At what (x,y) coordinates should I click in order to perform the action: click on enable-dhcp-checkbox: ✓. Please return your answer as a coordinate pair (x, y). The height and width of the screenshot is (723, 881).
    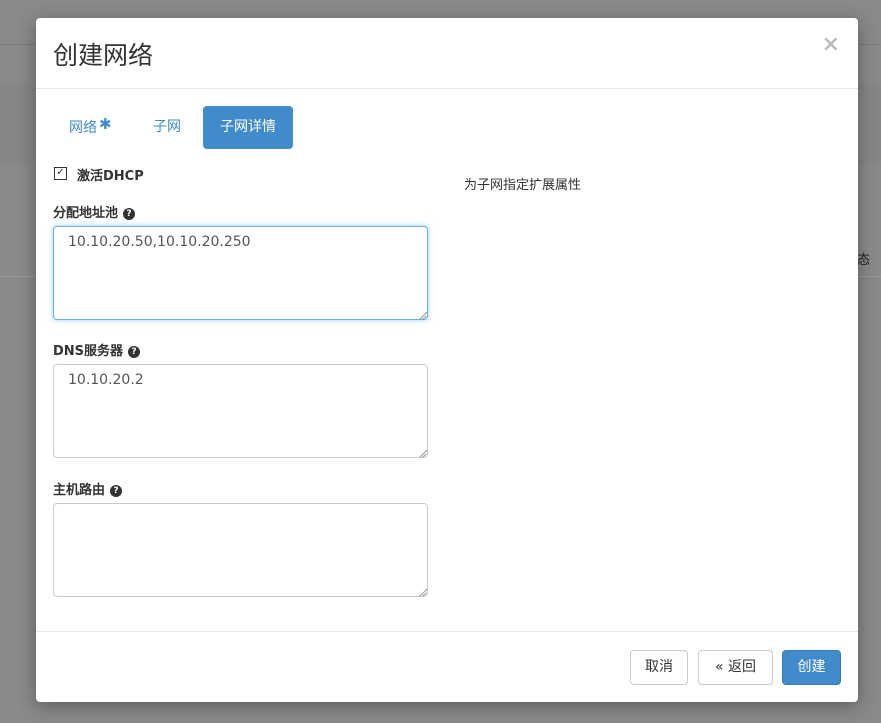
    Looking at the image, I should click on (60, 173).